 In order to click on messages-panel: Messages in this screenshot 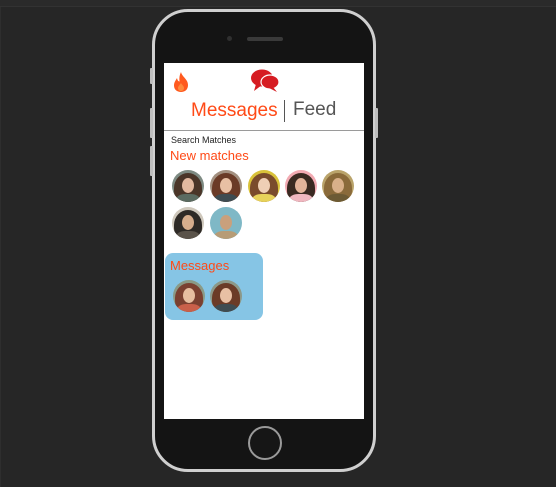, I will do `click(214, 286)`.